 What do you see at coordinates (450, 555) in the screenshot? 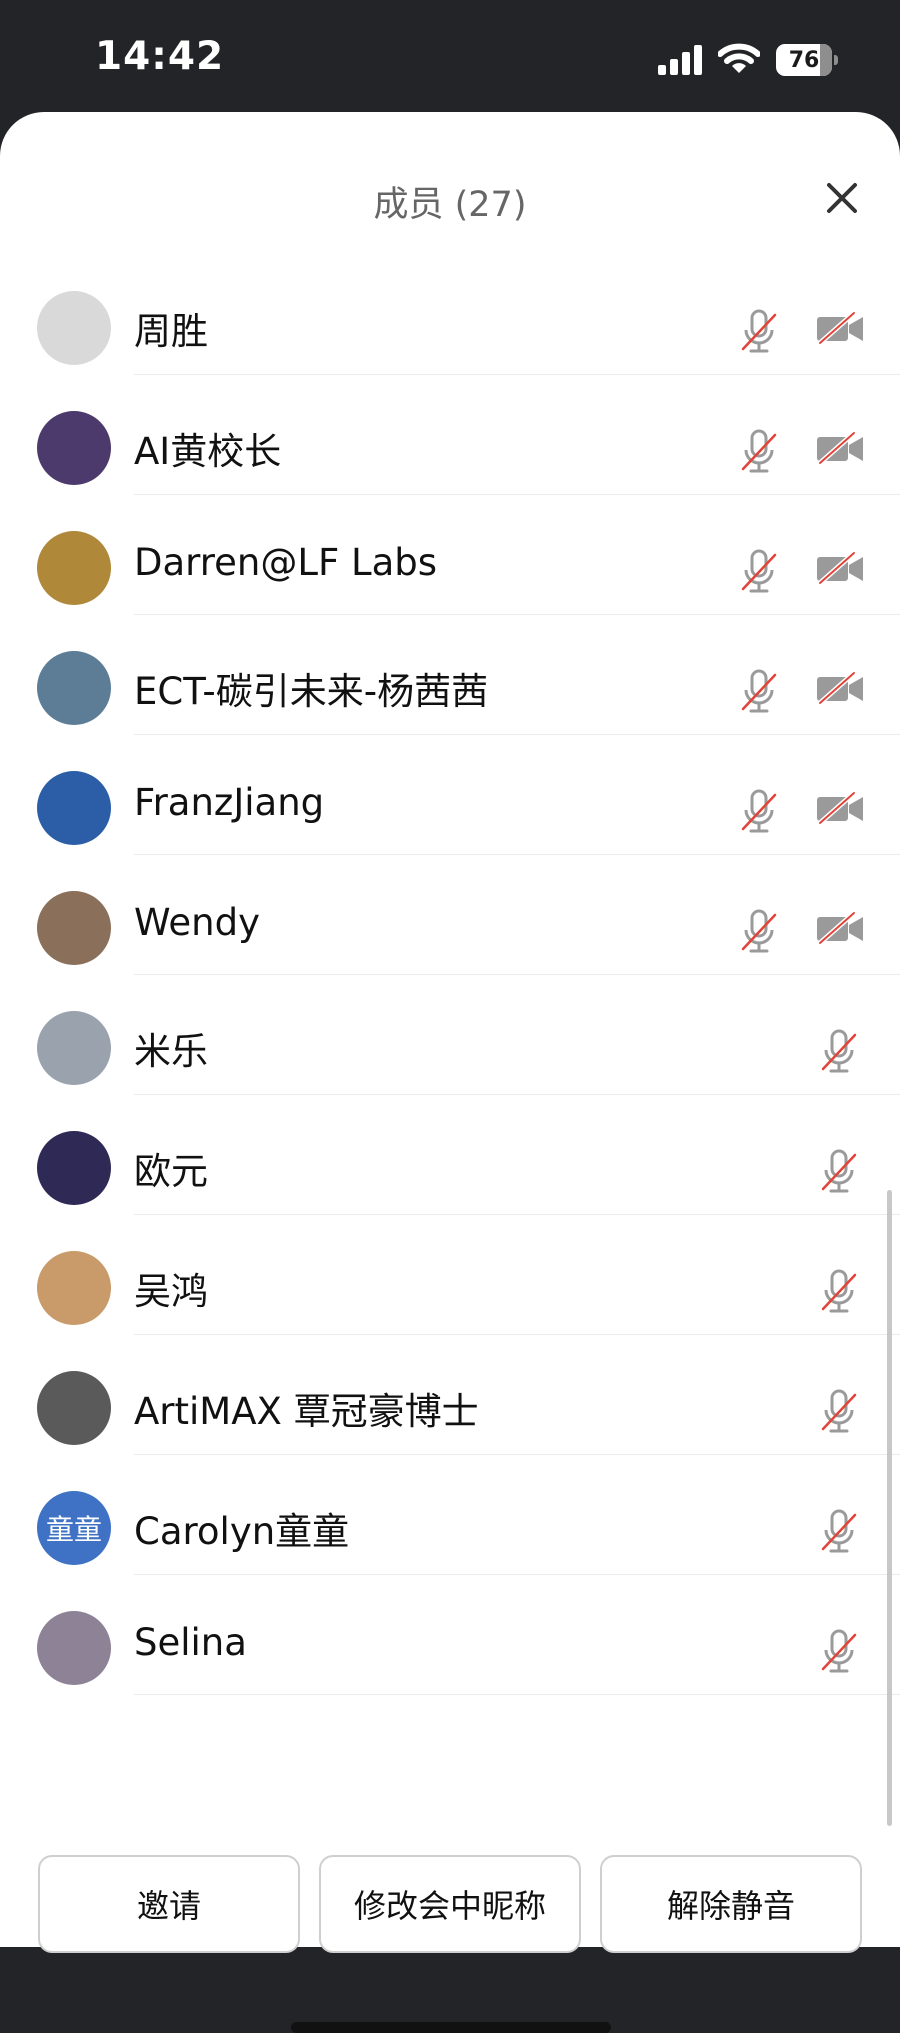
I see `member-row: Darren@LF Labs` at bounding box center [450, 555].